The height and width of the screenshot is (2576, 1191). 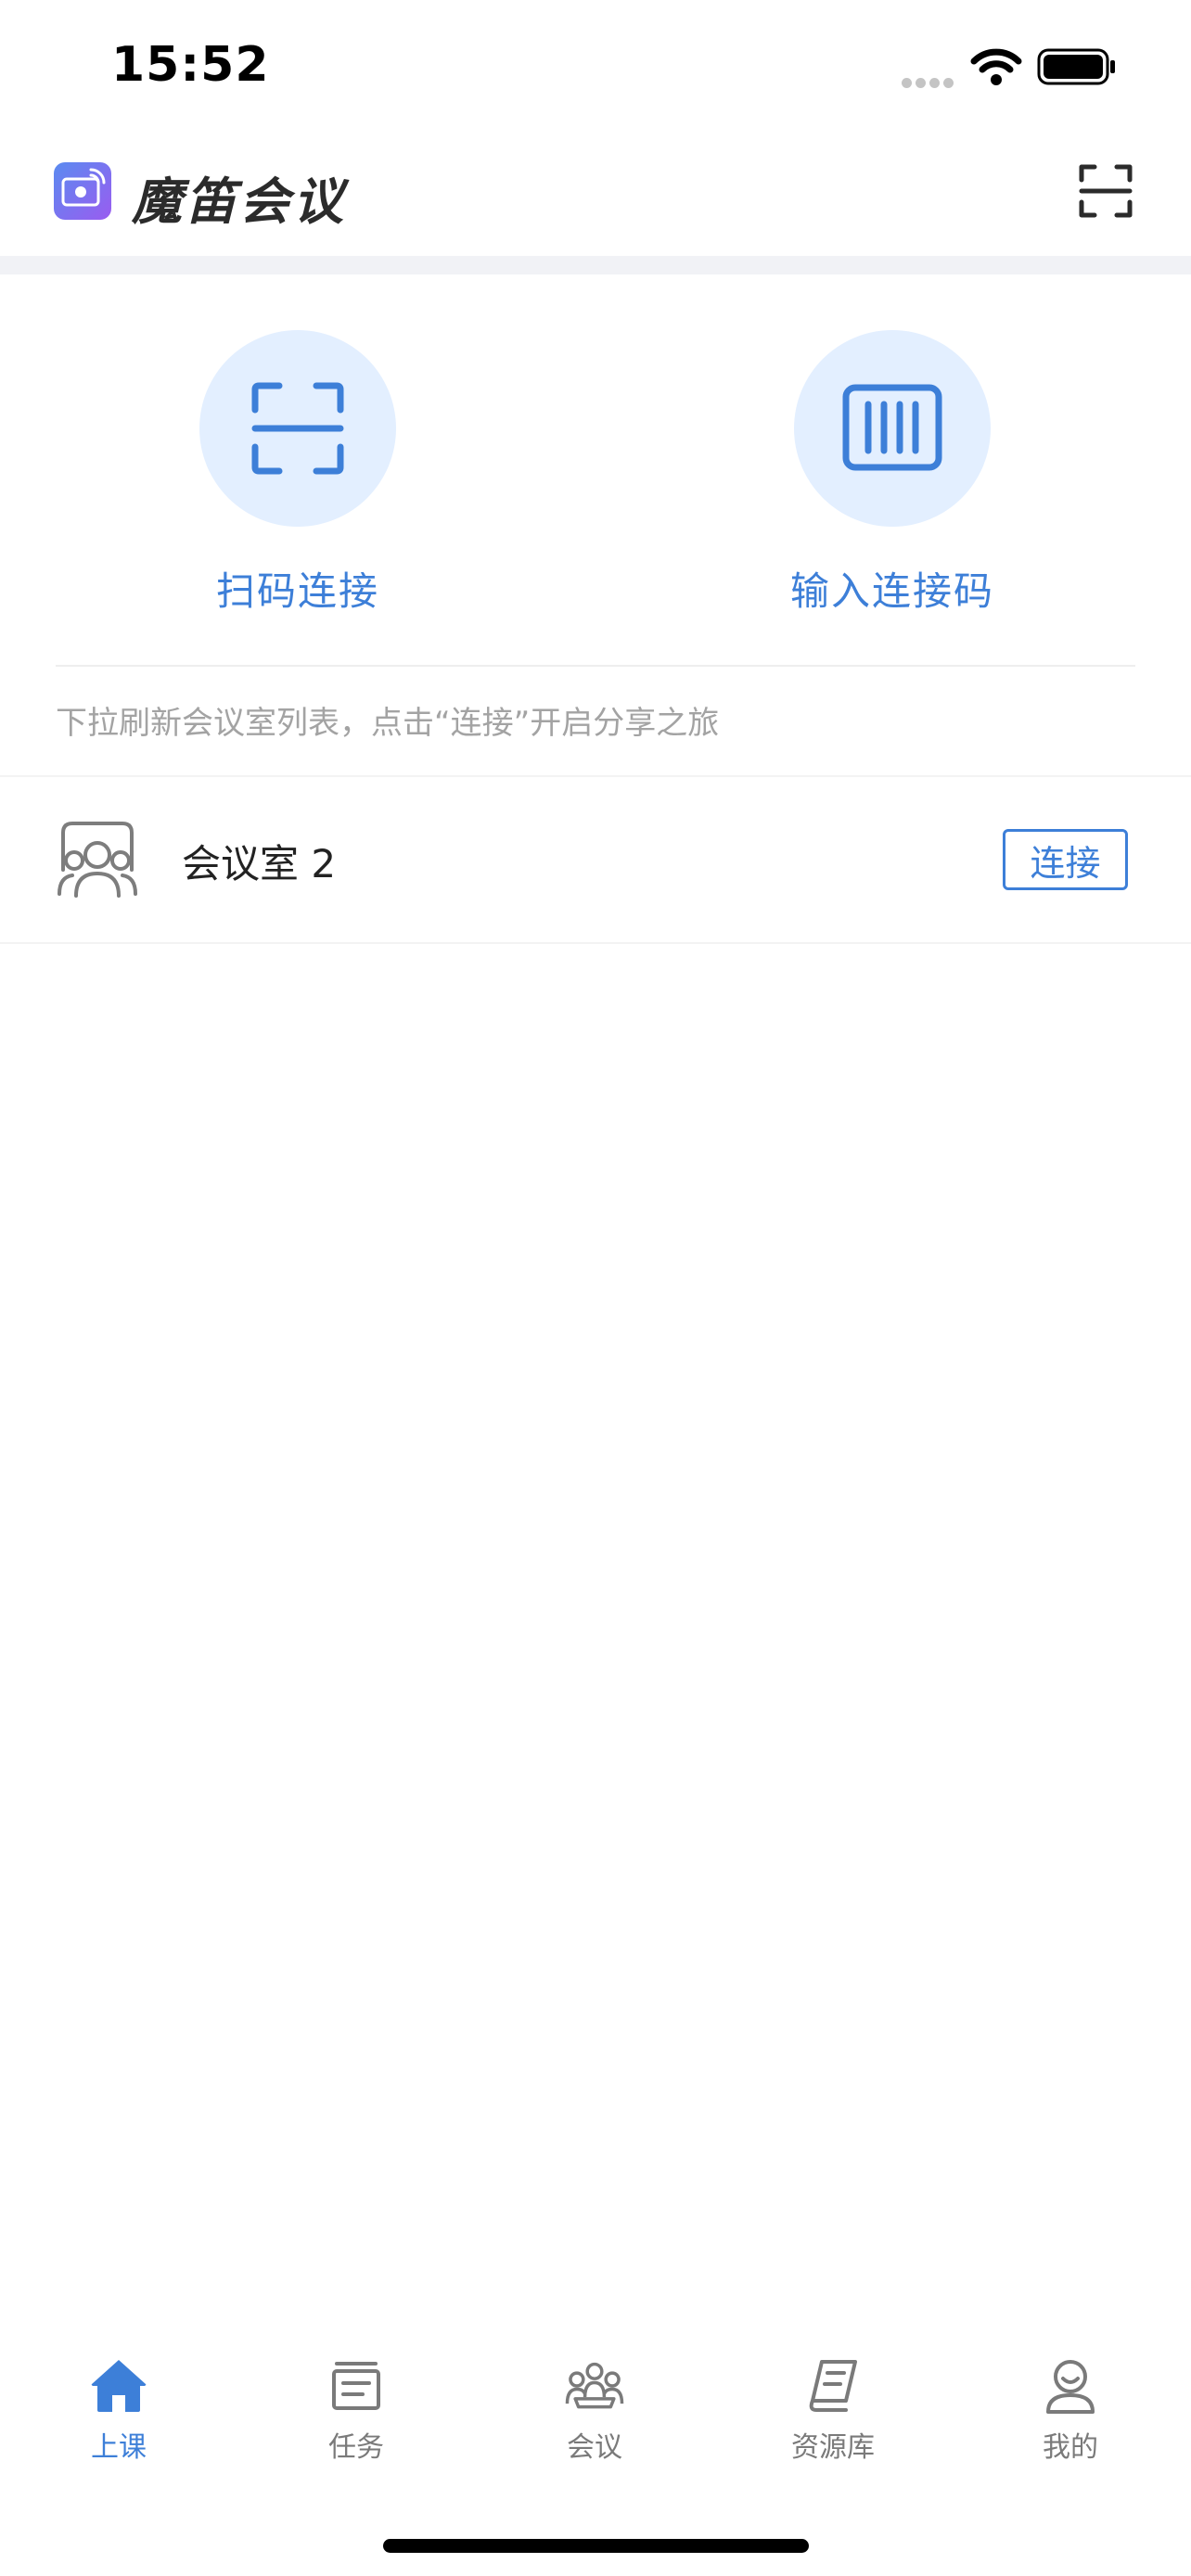 What do you see at coordinates (239, 201) in the screenshot?
I see `app-title: 魔笛会议` at bounding box center [239, 201].